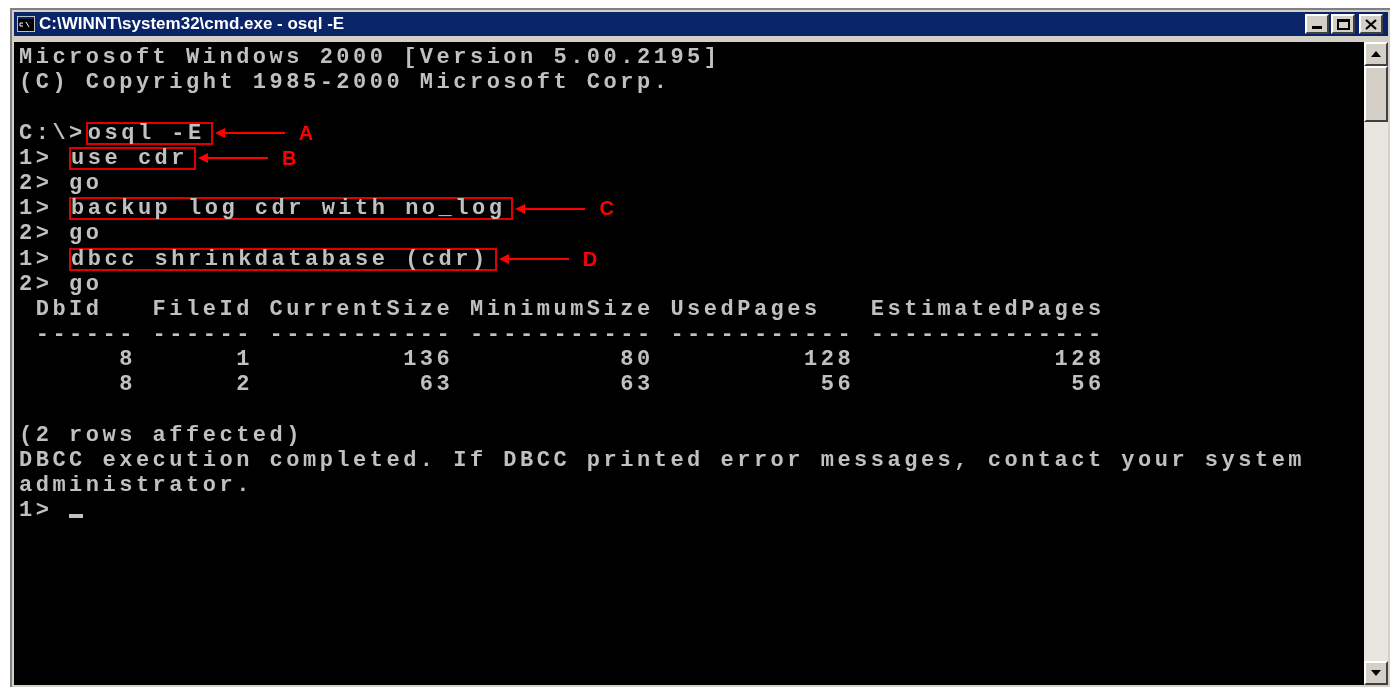 The width and height of the screenshot is (1390, 687). What do you see at coordinates (1376, 54) in the screenshot?
I see `scroll-up-icon` at bounding box center [1376, 54].